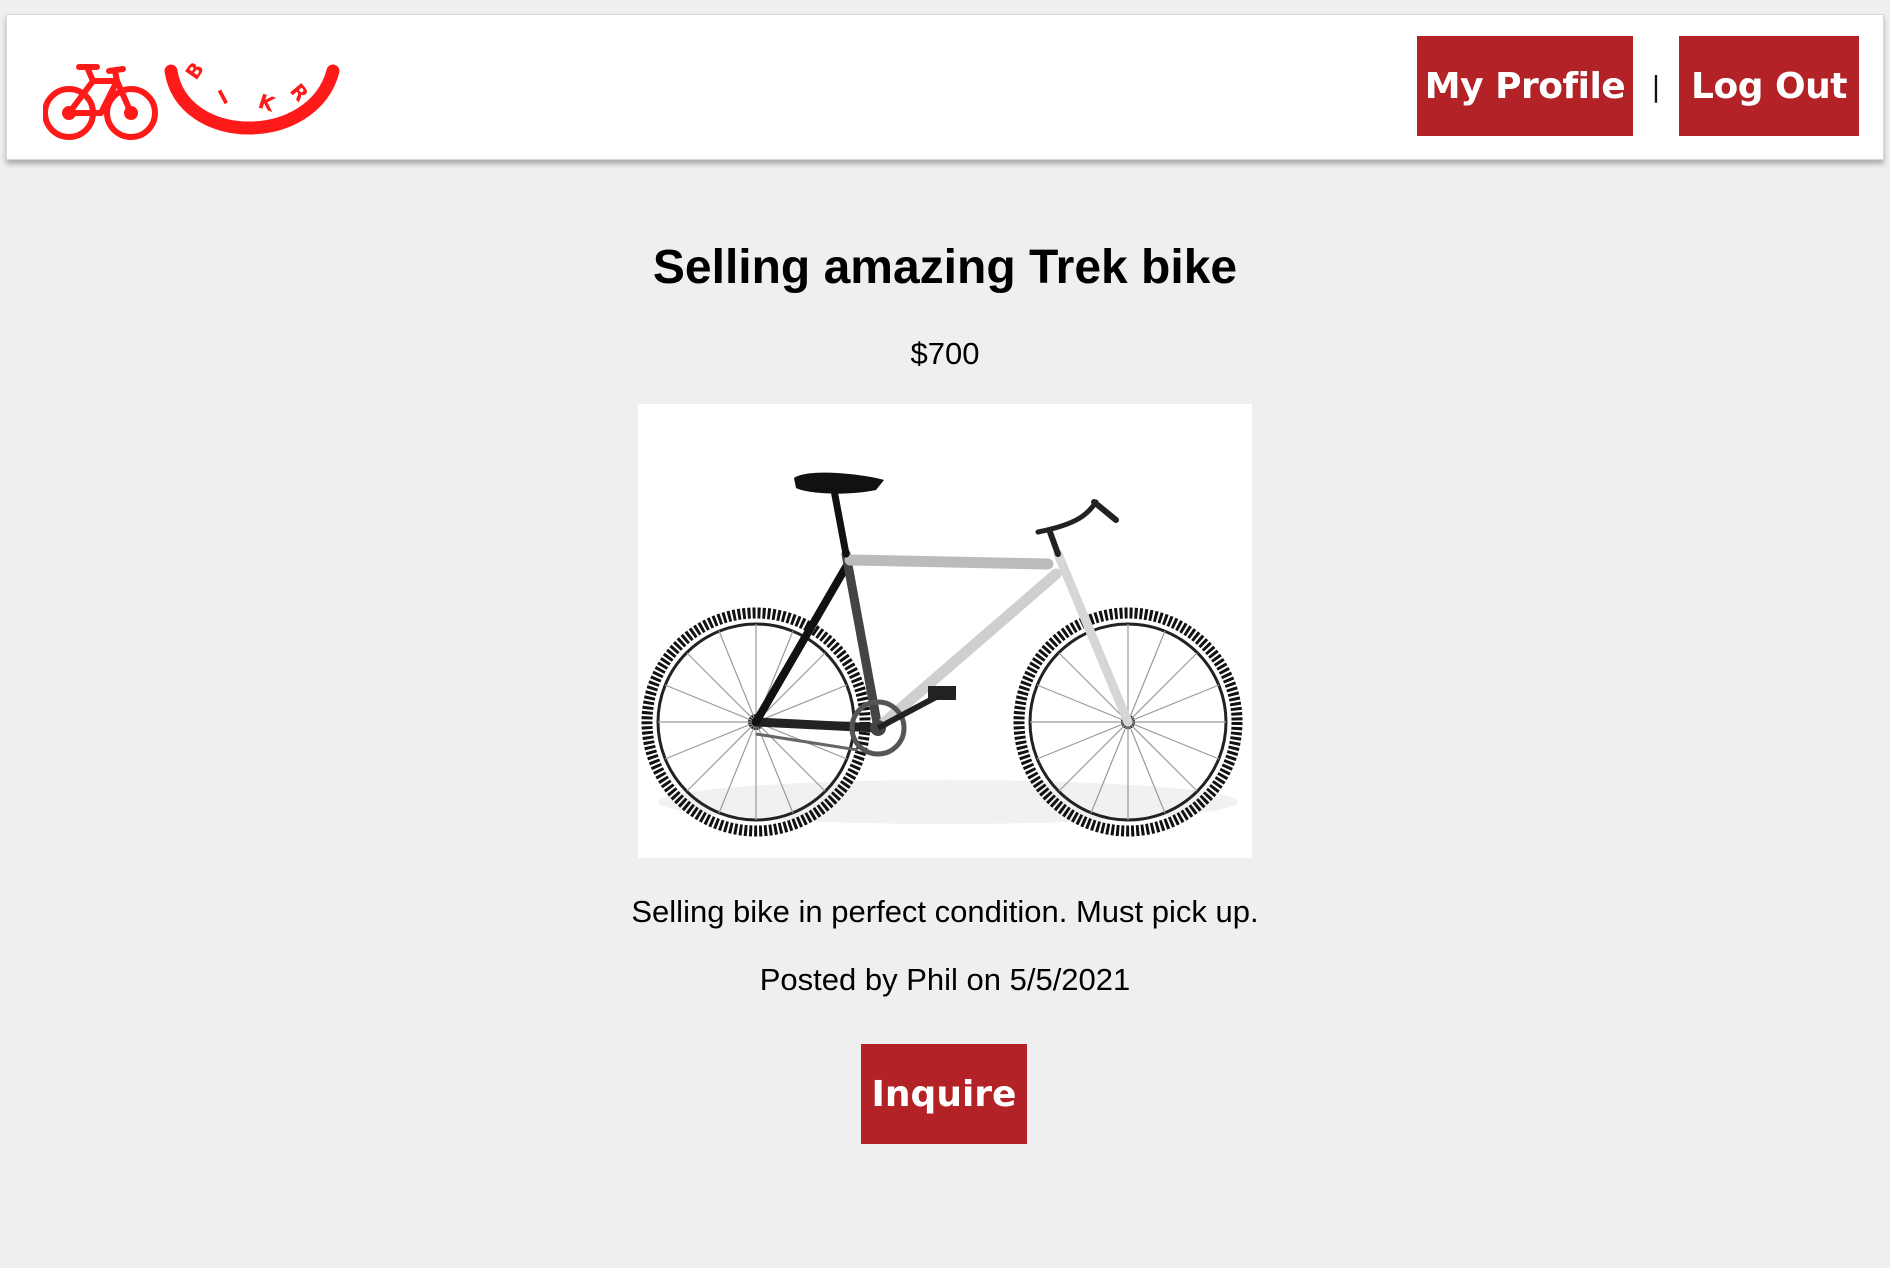 This screenshot has width=1890, height=1268. I want to click on svg-text: I, so click(223, 97).